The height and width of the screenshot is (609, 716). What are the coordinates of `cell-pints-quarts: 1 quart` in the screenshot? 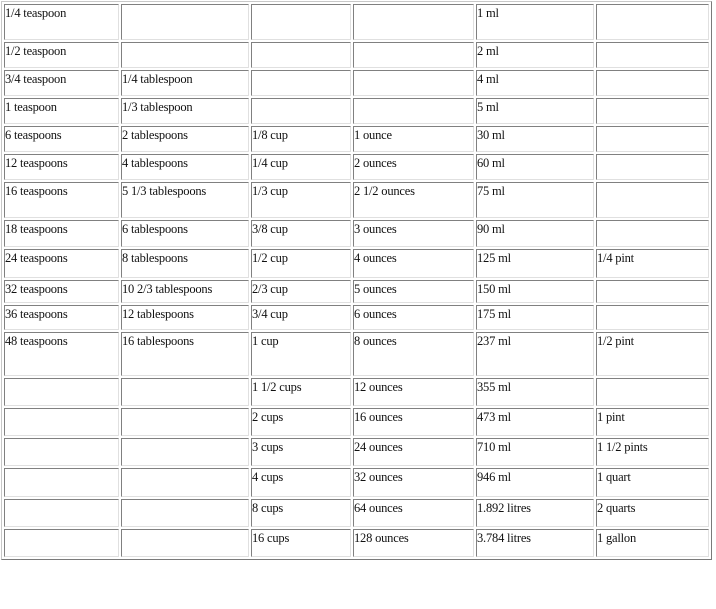 It's located at (652, 482).